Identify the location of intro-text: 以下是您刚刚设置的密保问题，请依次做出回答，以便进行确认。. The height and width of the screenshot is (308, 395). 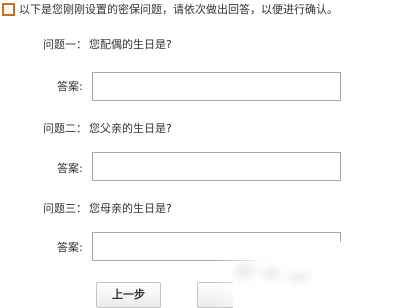
(178, 9).